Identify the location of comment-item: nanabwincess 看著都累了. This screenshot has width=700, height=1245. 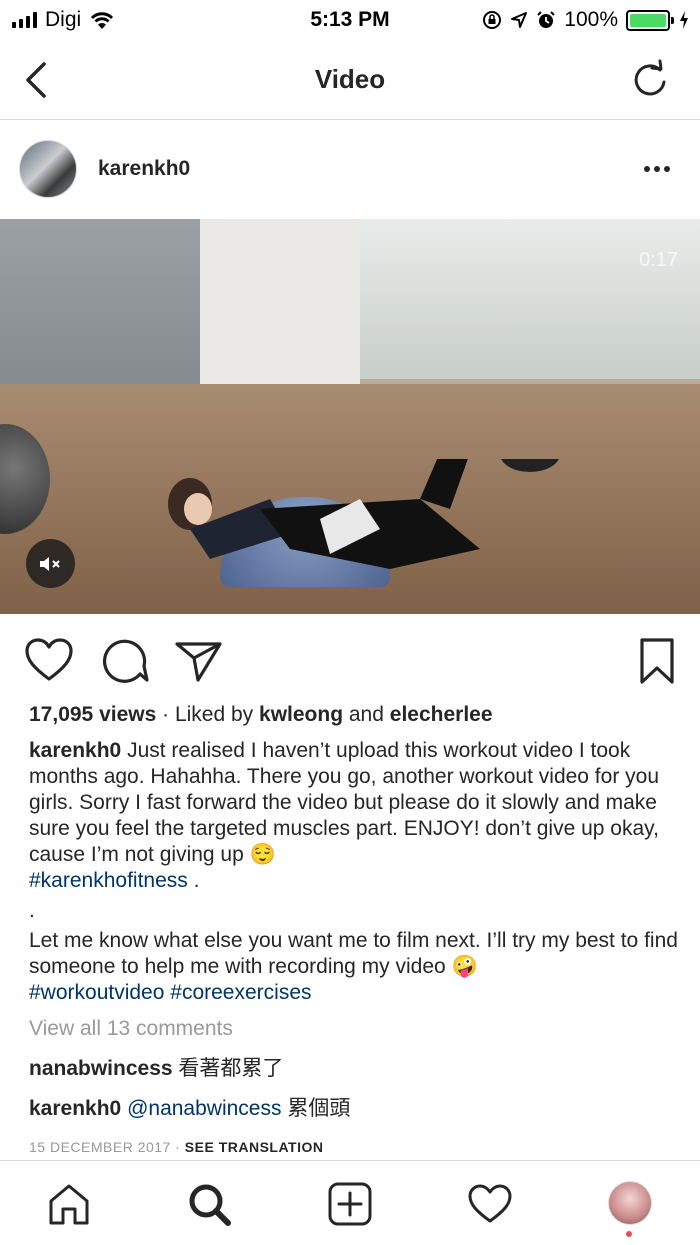
(354, 1069).